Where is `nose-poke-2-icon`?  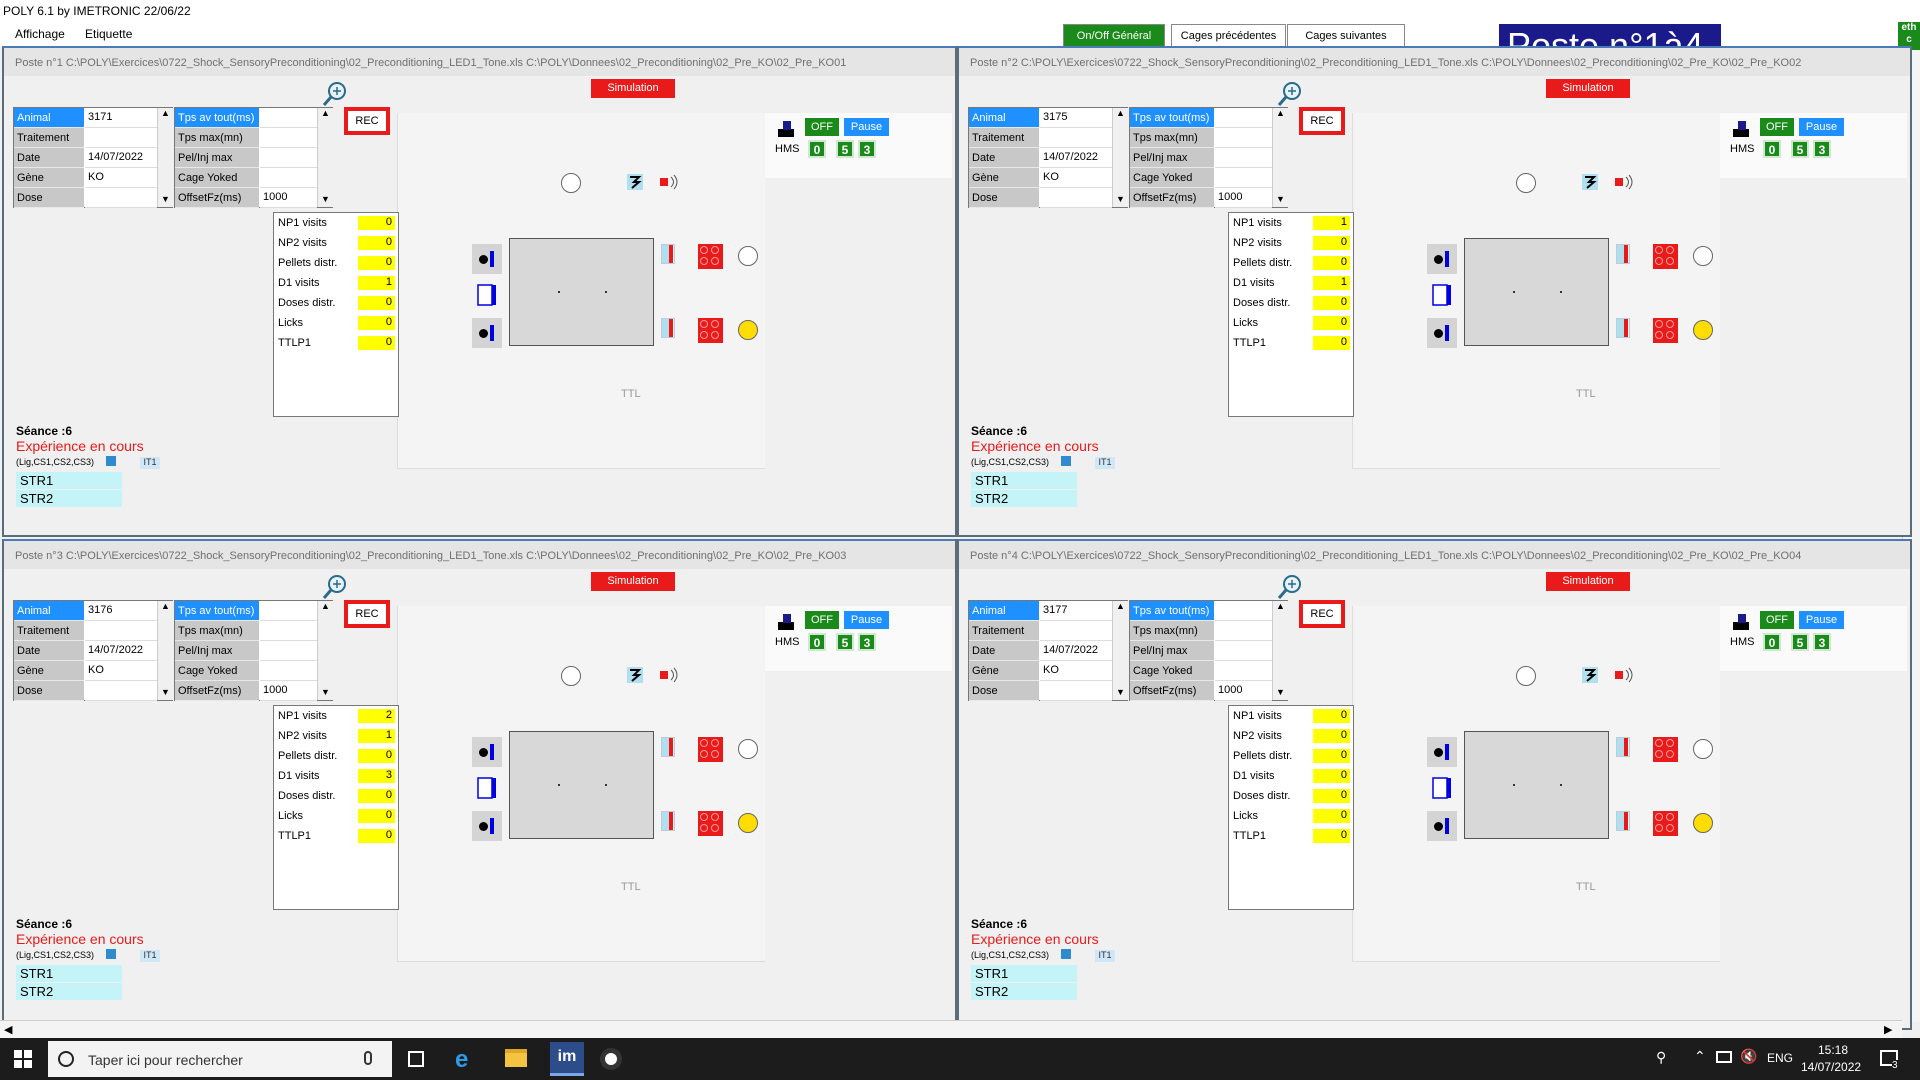 nose-poke-2-icon is located at coordinates (487, 826).